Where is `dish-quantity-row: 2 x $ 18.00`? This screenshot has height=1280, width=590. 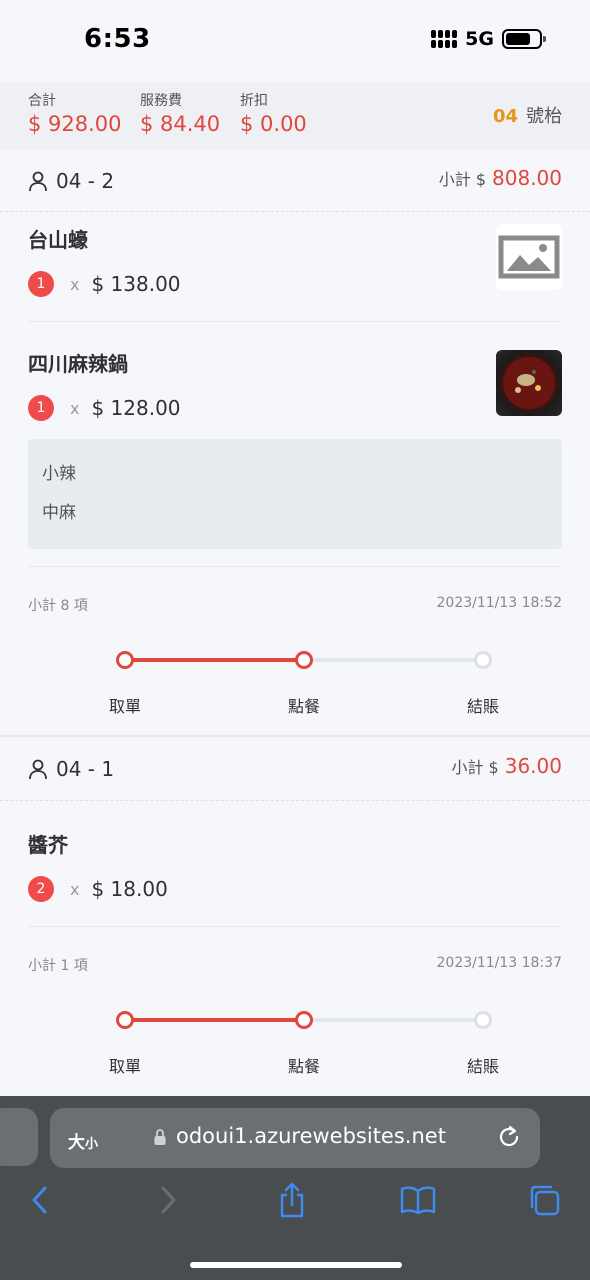
dish-quantity-row: 2 x $ 18.00 is located at coordinates (295, 889).